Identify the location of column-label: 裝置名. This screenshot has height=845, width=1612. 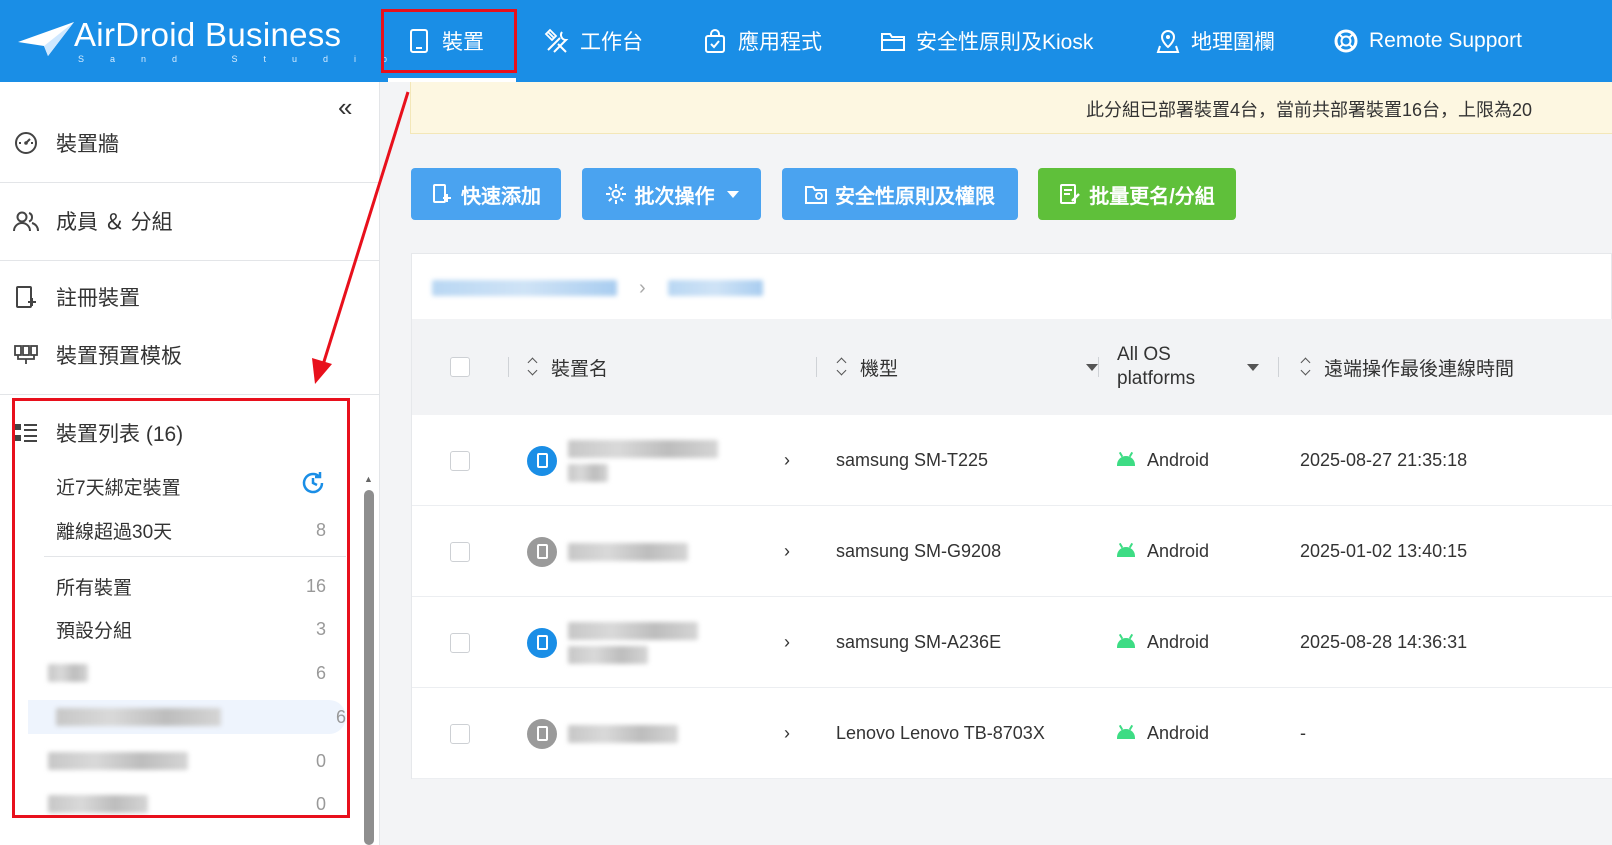
(580, 369).